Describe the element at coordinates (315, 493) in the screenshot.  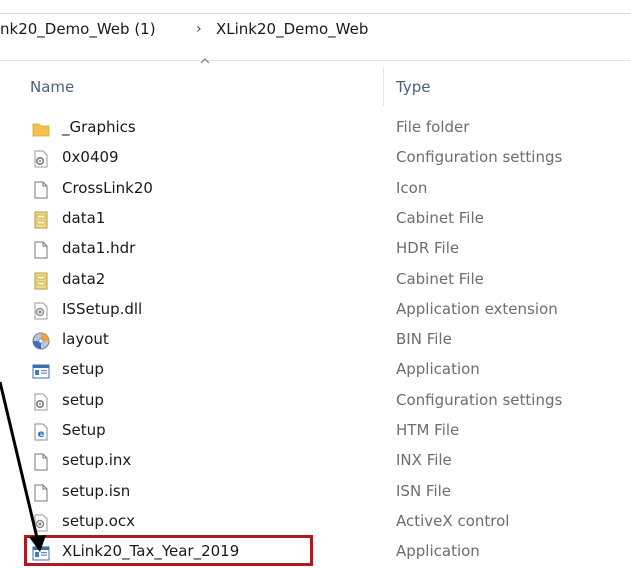
I see `file-row: setup.isn ISN File` at that location.